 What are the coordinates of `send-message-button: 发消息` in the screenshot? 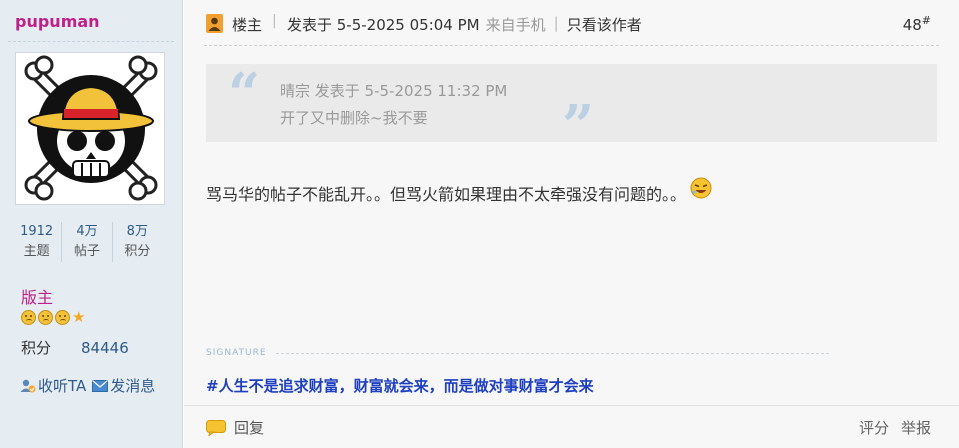 It's located at (123, 385).